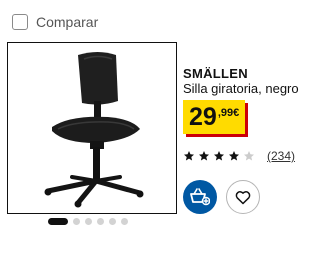 Image resolution: width=320 pixels, height=253 pixels. I want to click on heart-icon, so click(243, 197).